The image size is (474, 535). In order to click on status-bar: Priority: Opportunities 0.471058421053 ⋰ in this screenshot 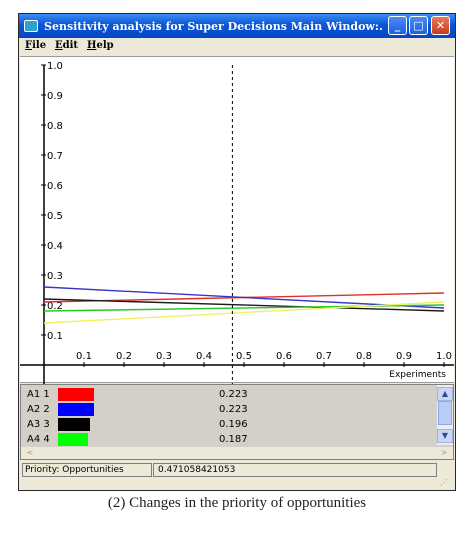, I will do `click(237, 476)`.